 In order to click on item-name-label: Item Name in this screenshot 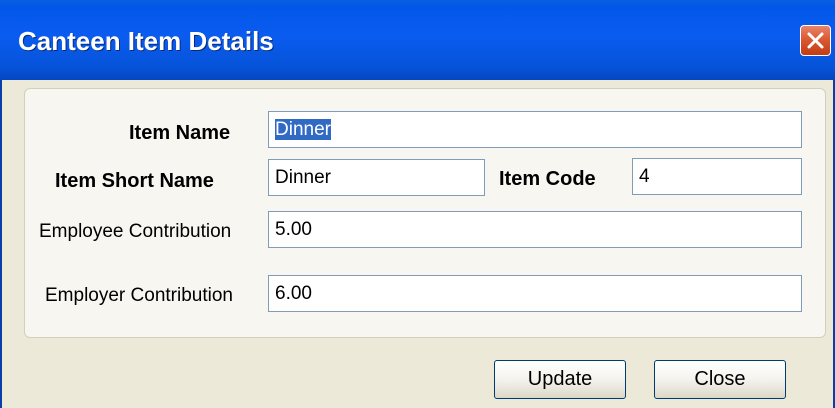, I will do `click(180, 133)`.